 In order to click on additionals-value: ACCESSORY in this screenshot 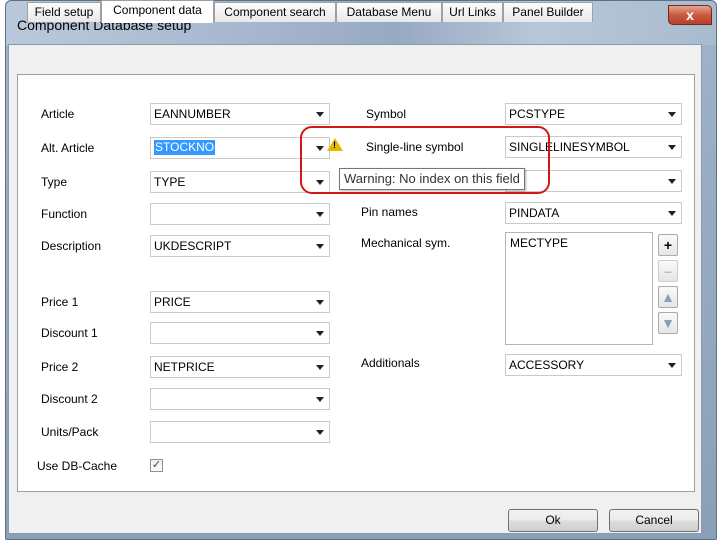, I will do `click(547, 365)`.